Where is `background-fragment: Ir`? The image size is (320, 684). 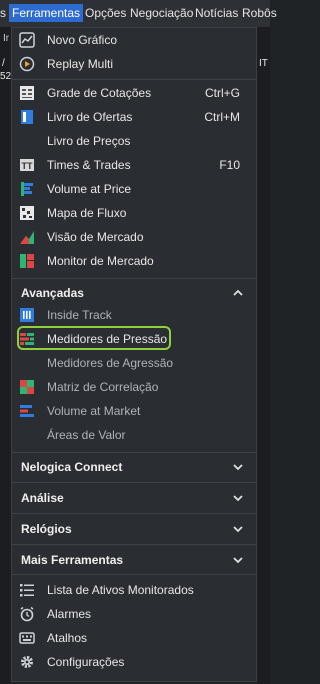 background-fragment: Ir is located at coordinates (6, 38).